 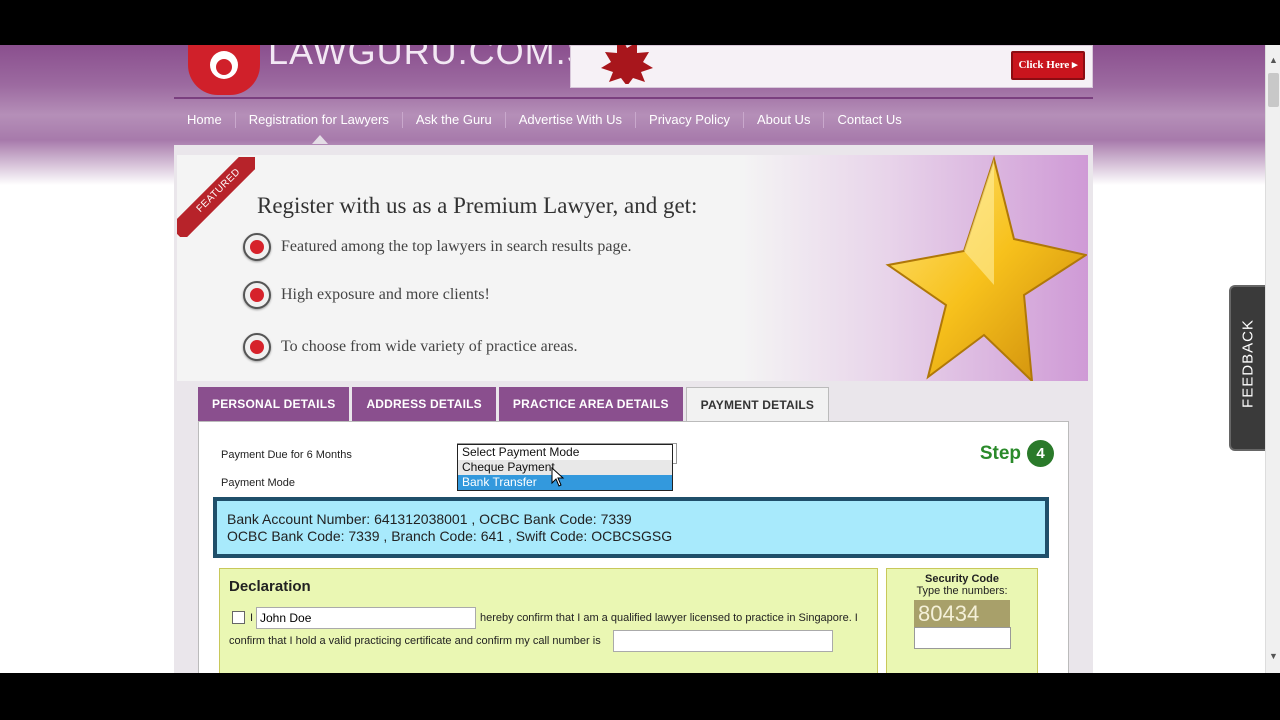 I want to click on logo-mascot-icon, so click(x=224, y=70).